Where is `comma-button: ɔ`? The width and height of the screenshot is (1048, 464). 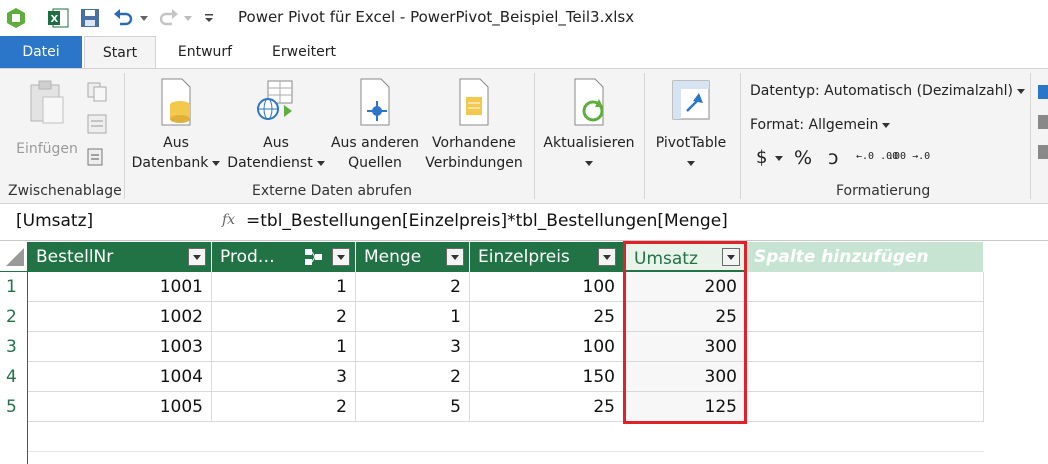
comma-button: ɔ is located at coordinates (833, 158).